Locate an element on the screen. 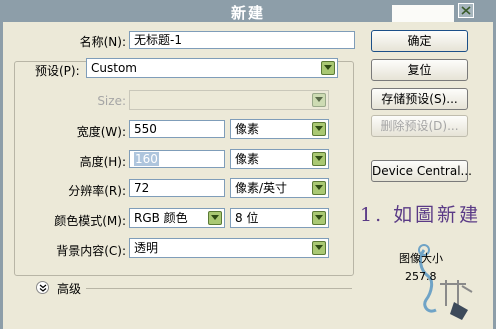 The width and height of the screenshot is (496, 329). window-border-left is located at coordinates (1, 175).